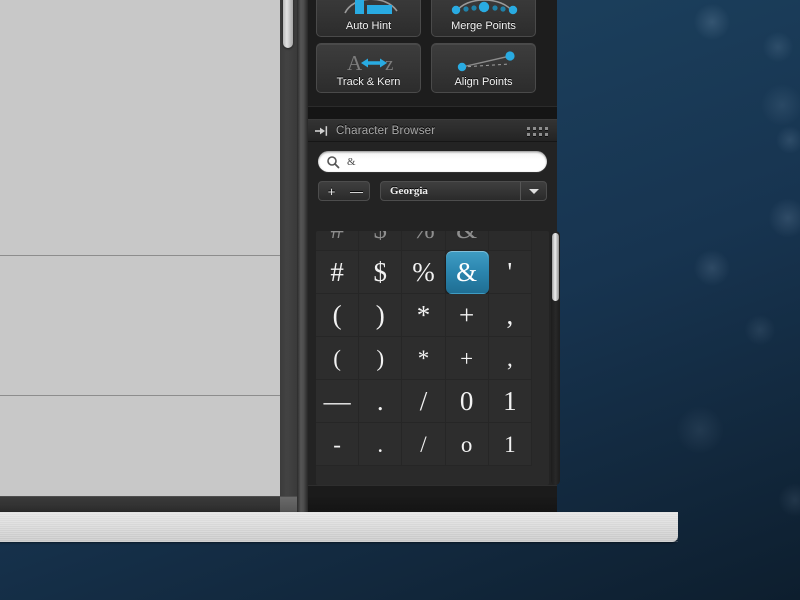  I want to click on tool-button-align-points: Align Points, so click(483, 68).